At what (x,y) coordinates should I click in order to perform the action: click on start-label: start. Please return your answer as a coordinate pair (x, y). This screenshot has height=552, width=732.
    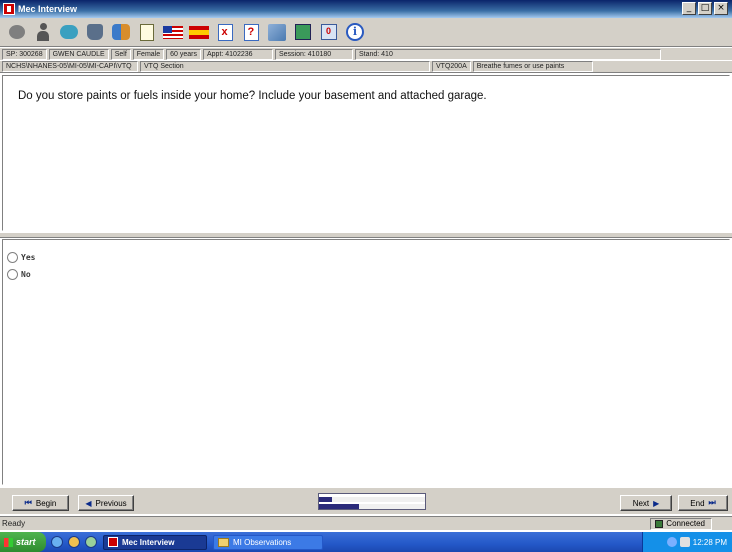
    Looking at the image, I should click on (26, 542).